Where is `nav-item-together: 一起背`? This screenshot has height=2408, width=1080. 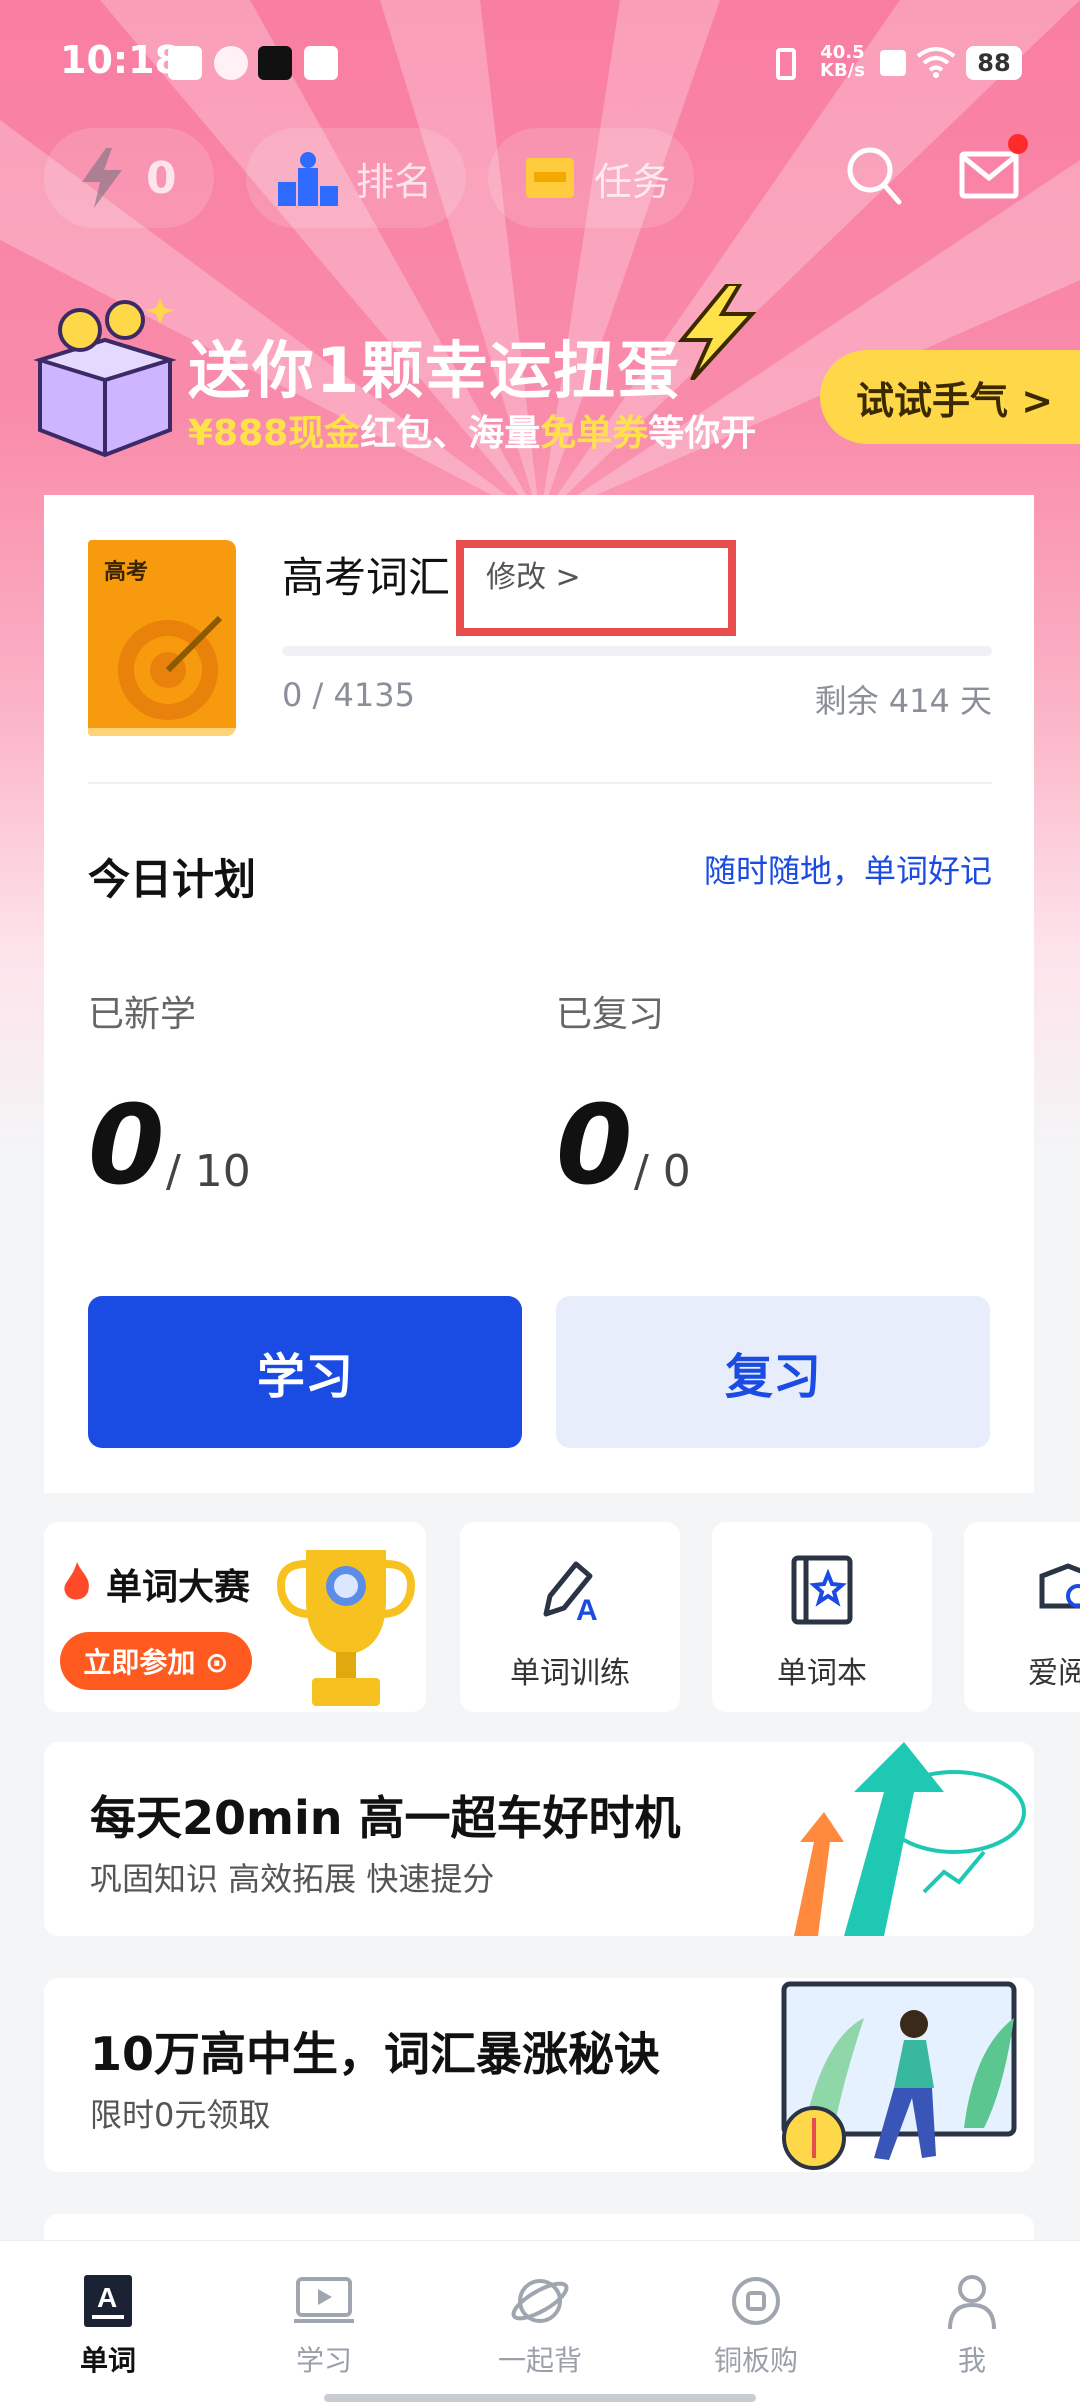 nav-item-together: 一起背 is located at coordinates (540, 2324).